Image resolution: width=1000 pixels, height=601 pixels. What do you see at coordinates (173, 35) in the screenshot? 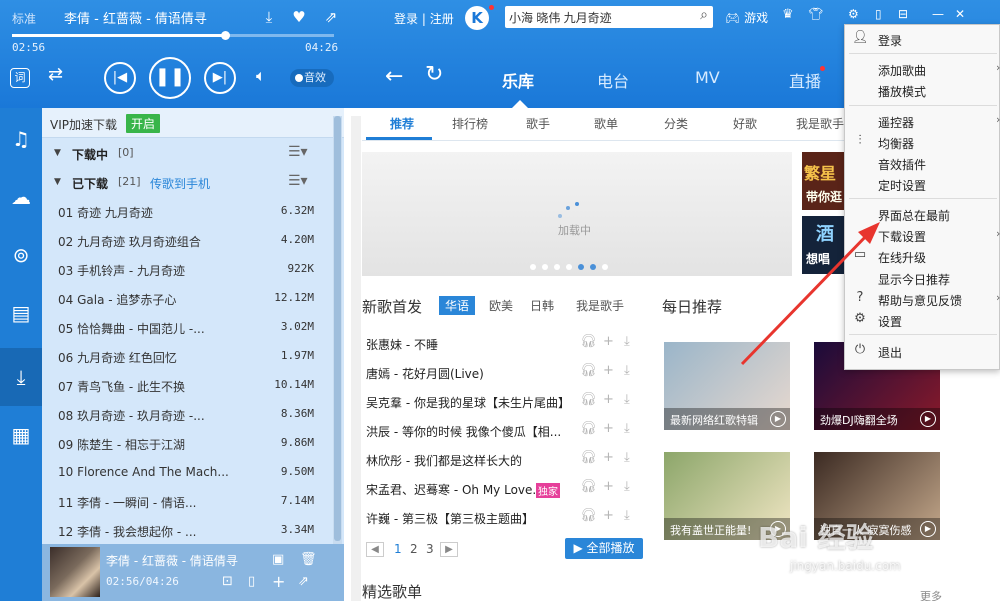
I see `progress-bar` at bounding box center [173, 35].